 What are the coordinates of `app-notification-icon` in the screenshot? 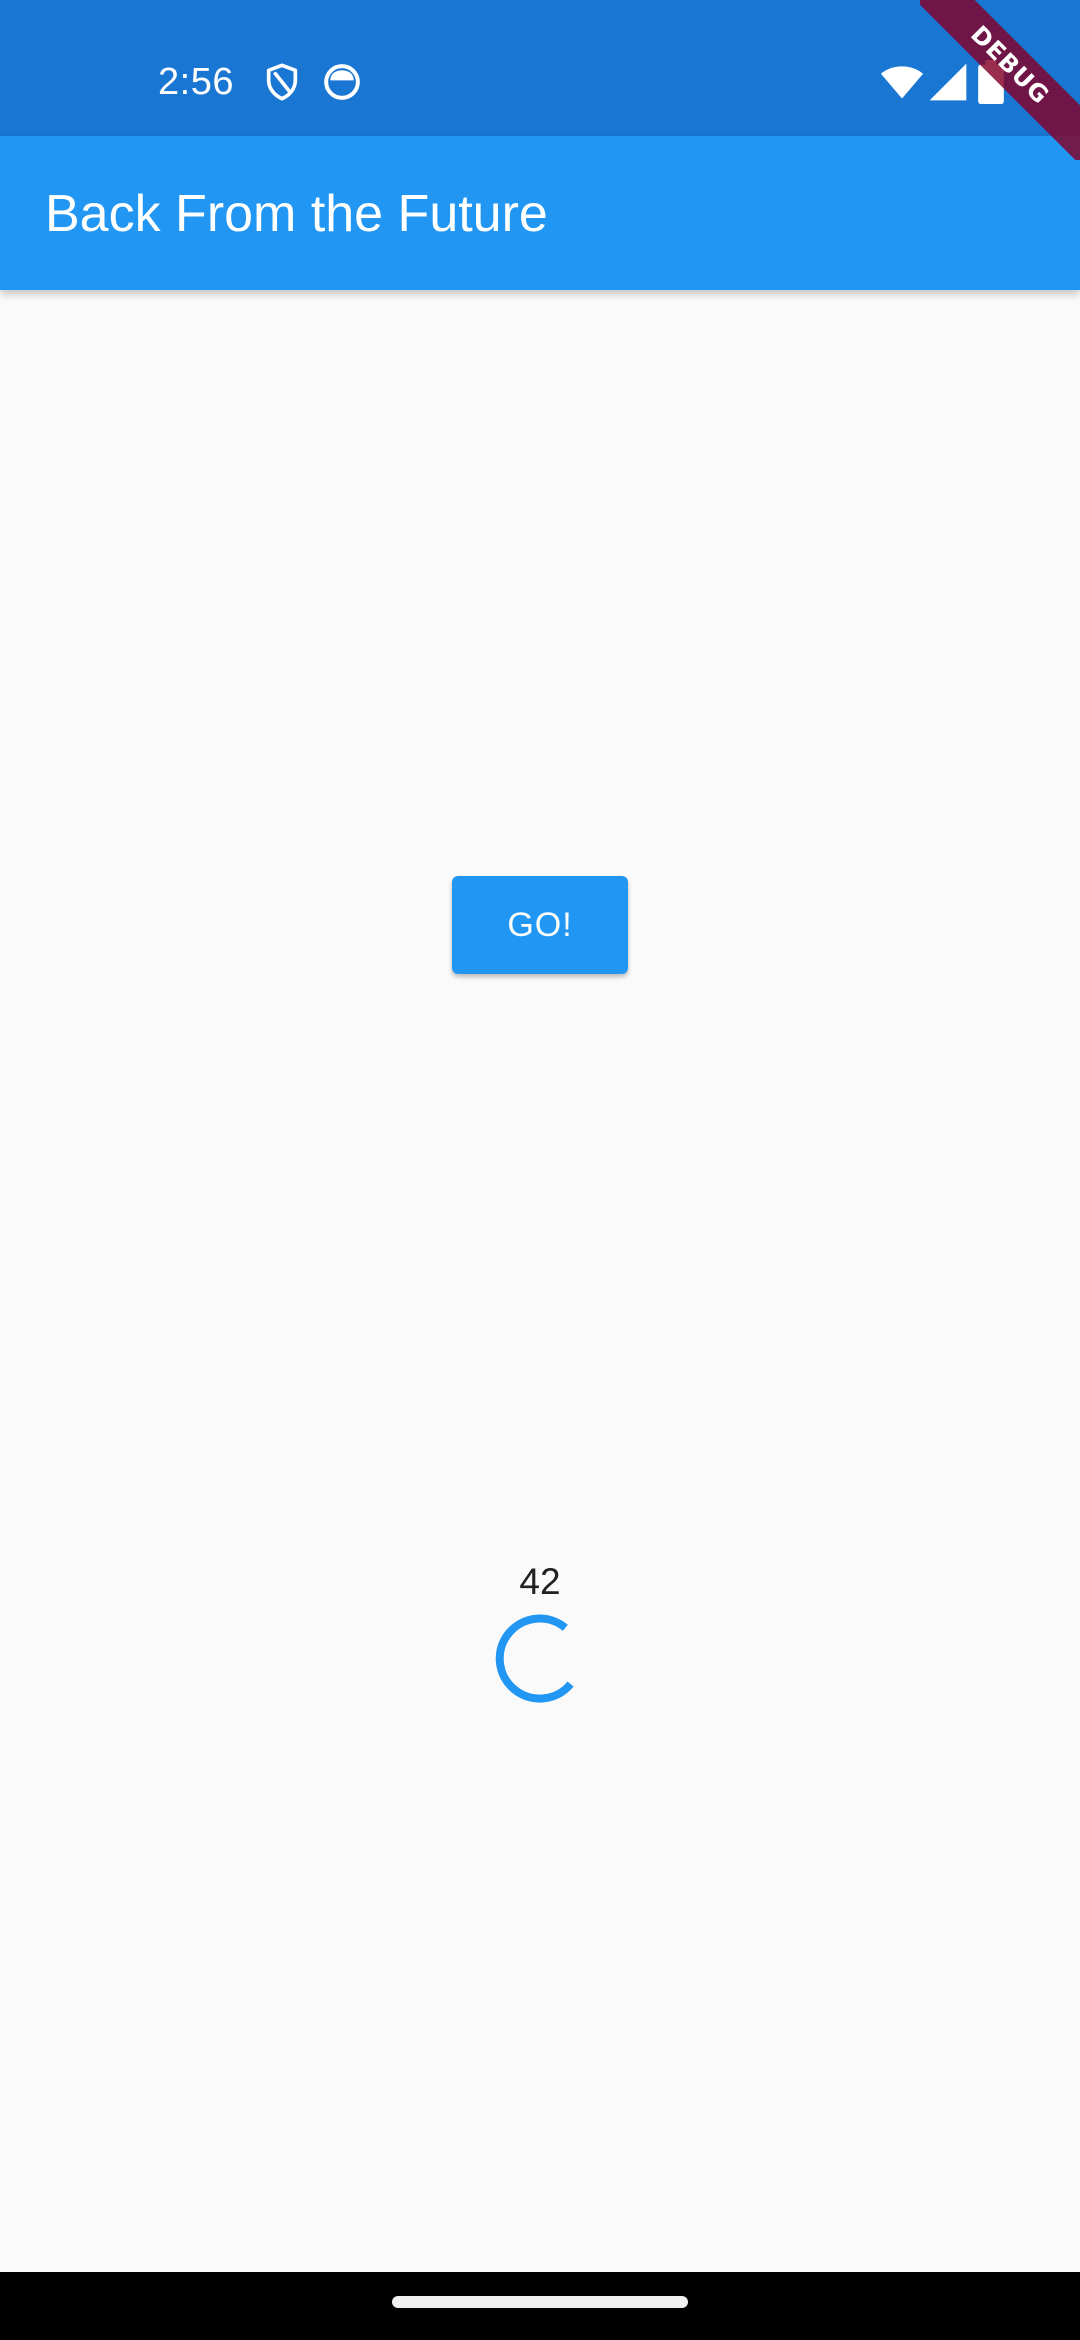 It's located at (342, 82).